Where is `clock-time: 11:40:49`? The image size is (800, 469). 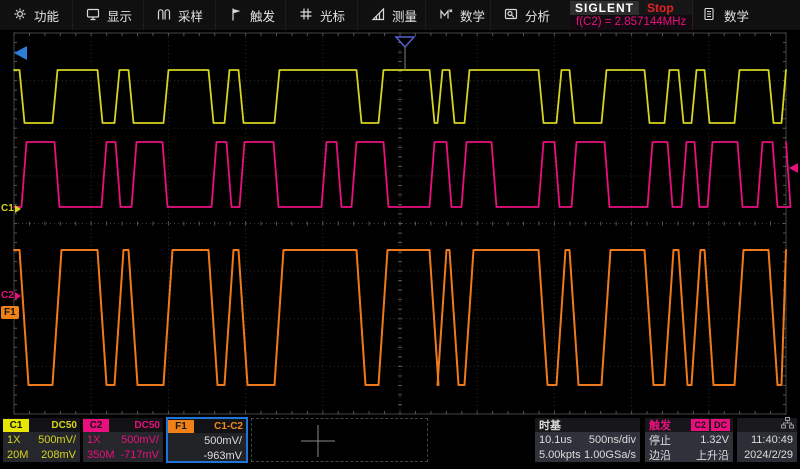
clock-time: 11:40:49 is located at coordinates (771, 439).